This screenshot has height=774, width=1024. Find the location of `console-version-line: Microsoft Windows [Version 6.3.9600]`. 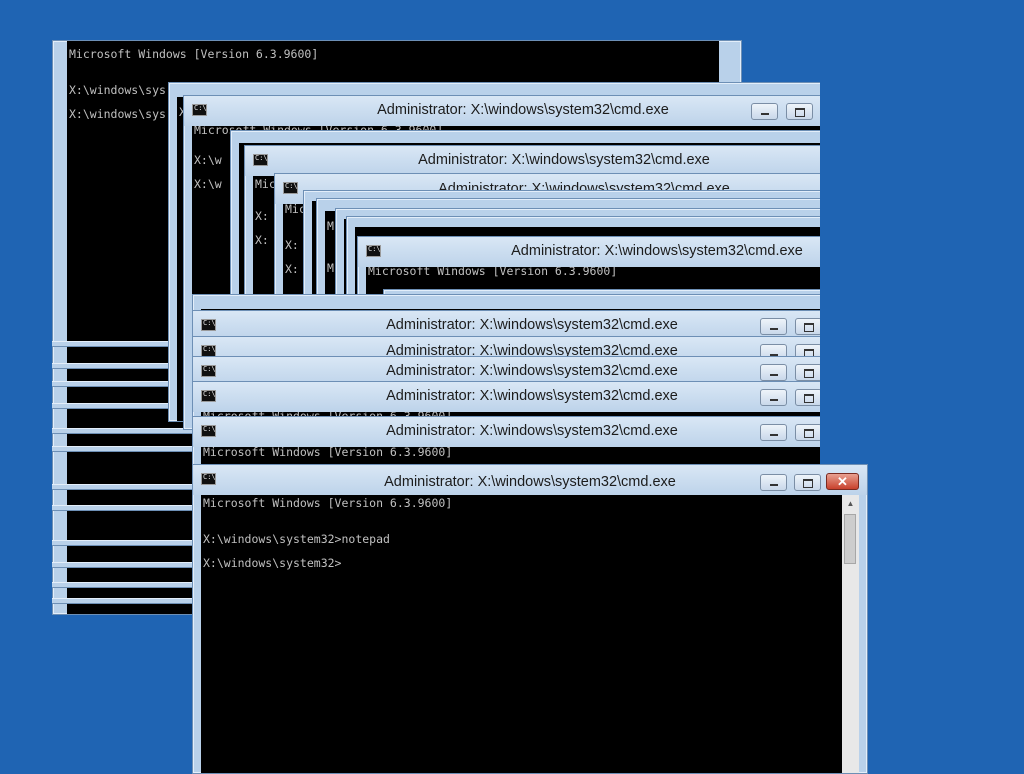

console-version-line: Microsoft Windows [Version 6.3.9600] is located at coordinates (328, 503).